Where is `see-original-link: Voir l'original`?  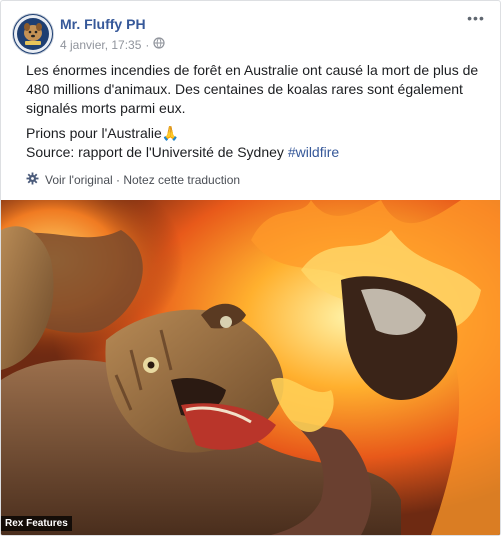
see-original-link: Voir l'original is located at coordinates (79, 180).